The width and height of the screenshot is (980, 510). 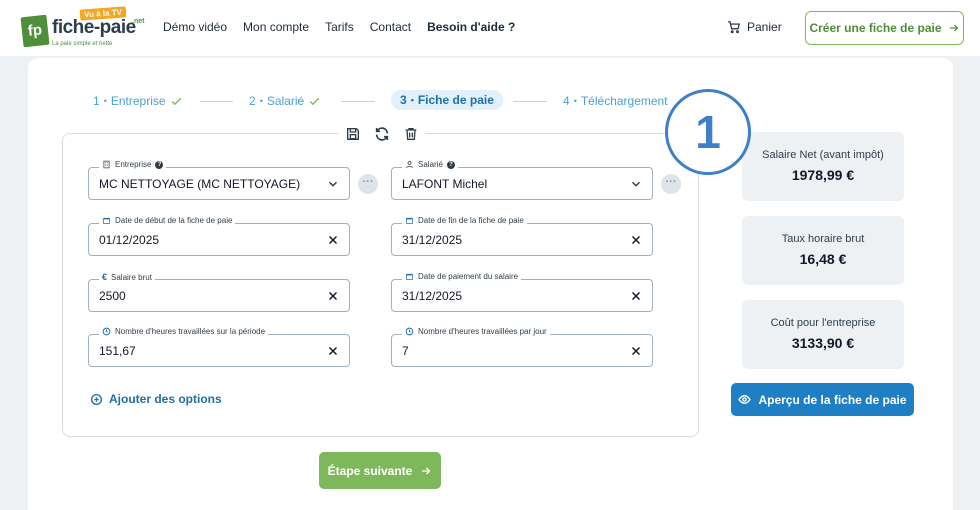 What do you see at coordinates (671, 184) in the screenshot?
I see `salarie-more-button: ···` at bounding box center [671, 184].